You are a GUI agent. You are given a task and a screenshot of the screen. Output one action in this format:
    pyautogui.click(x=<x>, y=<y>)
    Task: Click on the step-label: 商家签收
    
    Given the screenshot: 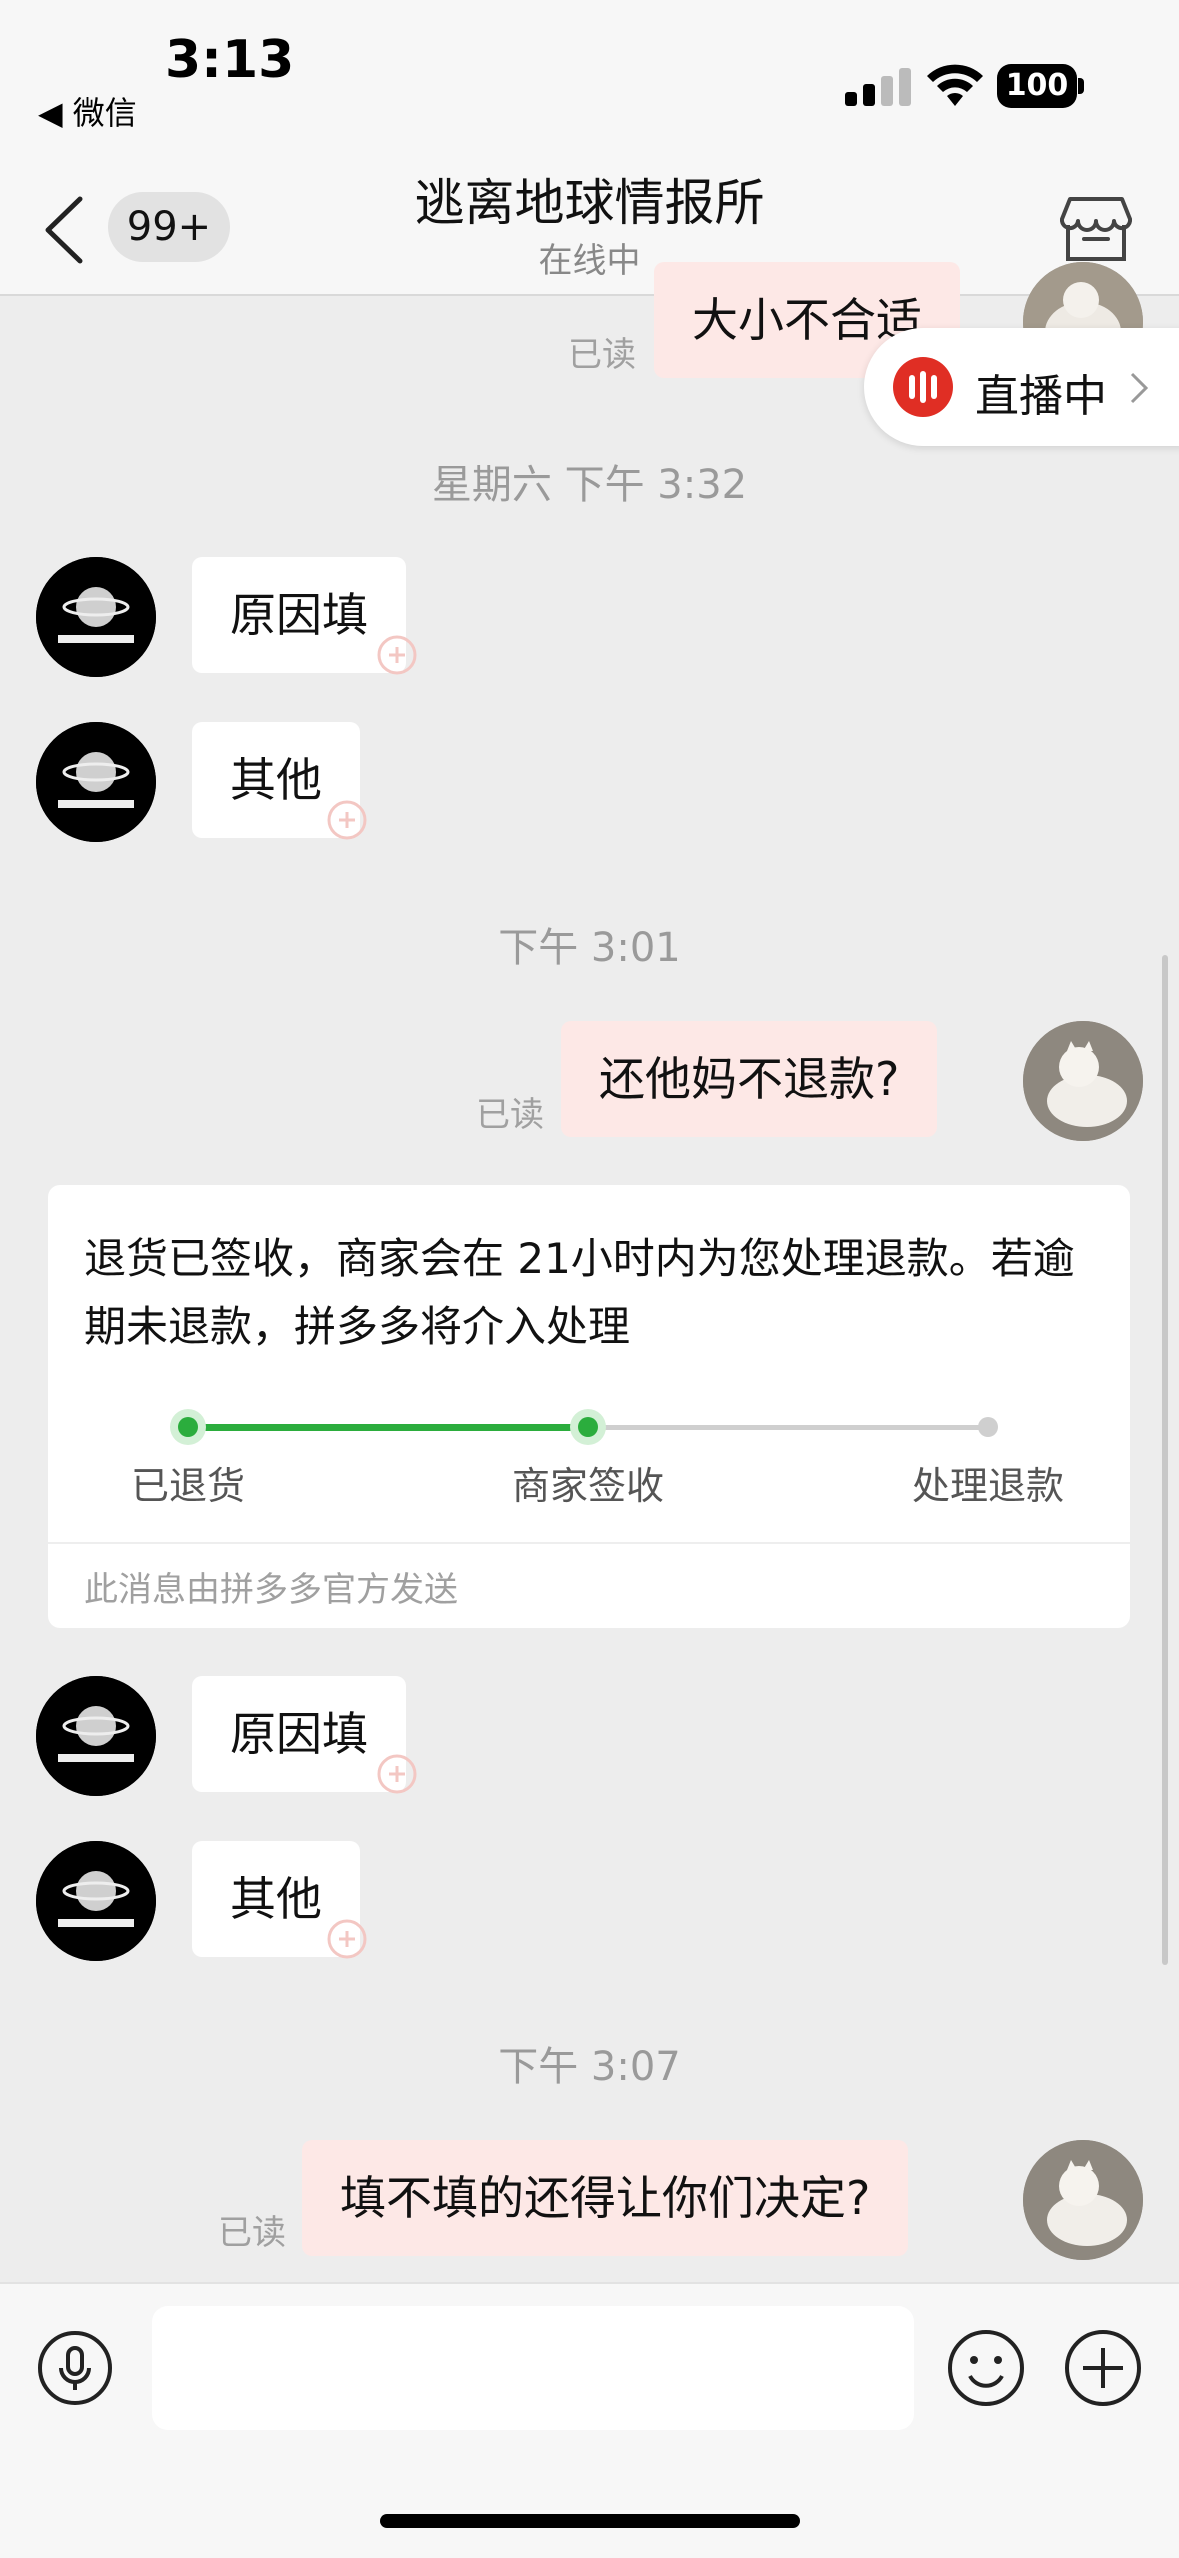 What is the action you would take?
    pyautogui.click(x=587, y=1486)
    